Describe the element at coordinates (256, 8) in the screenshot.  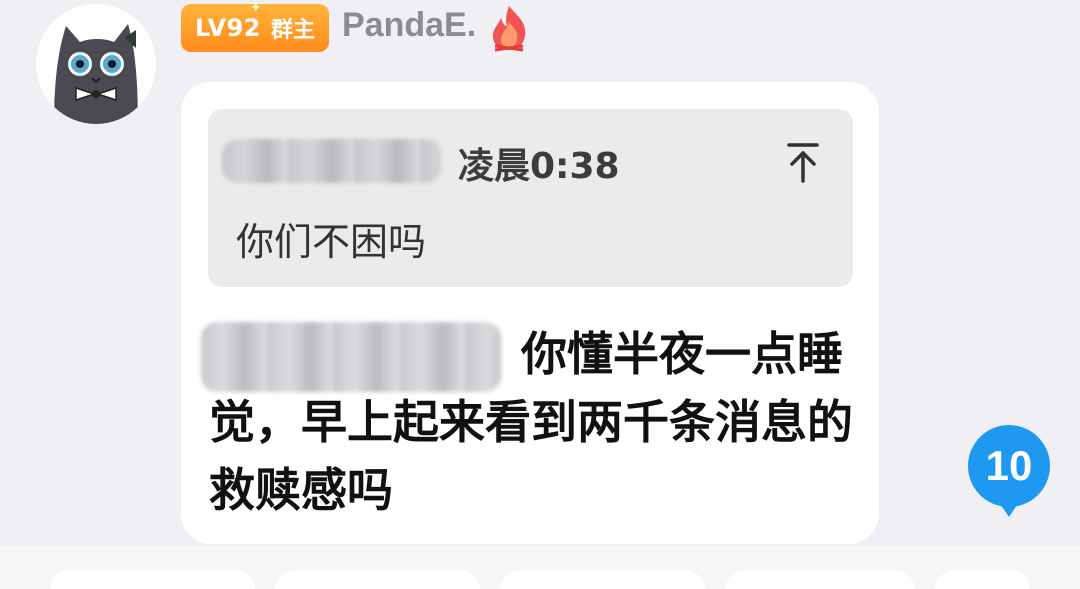
I see `sparkle-icon: ✦` at that location.